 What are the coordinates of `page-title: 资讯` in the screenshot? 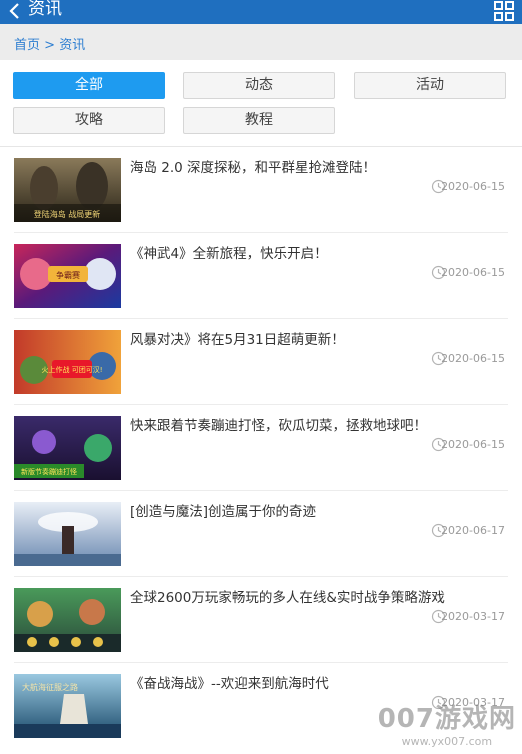 It's located at (45, 9).